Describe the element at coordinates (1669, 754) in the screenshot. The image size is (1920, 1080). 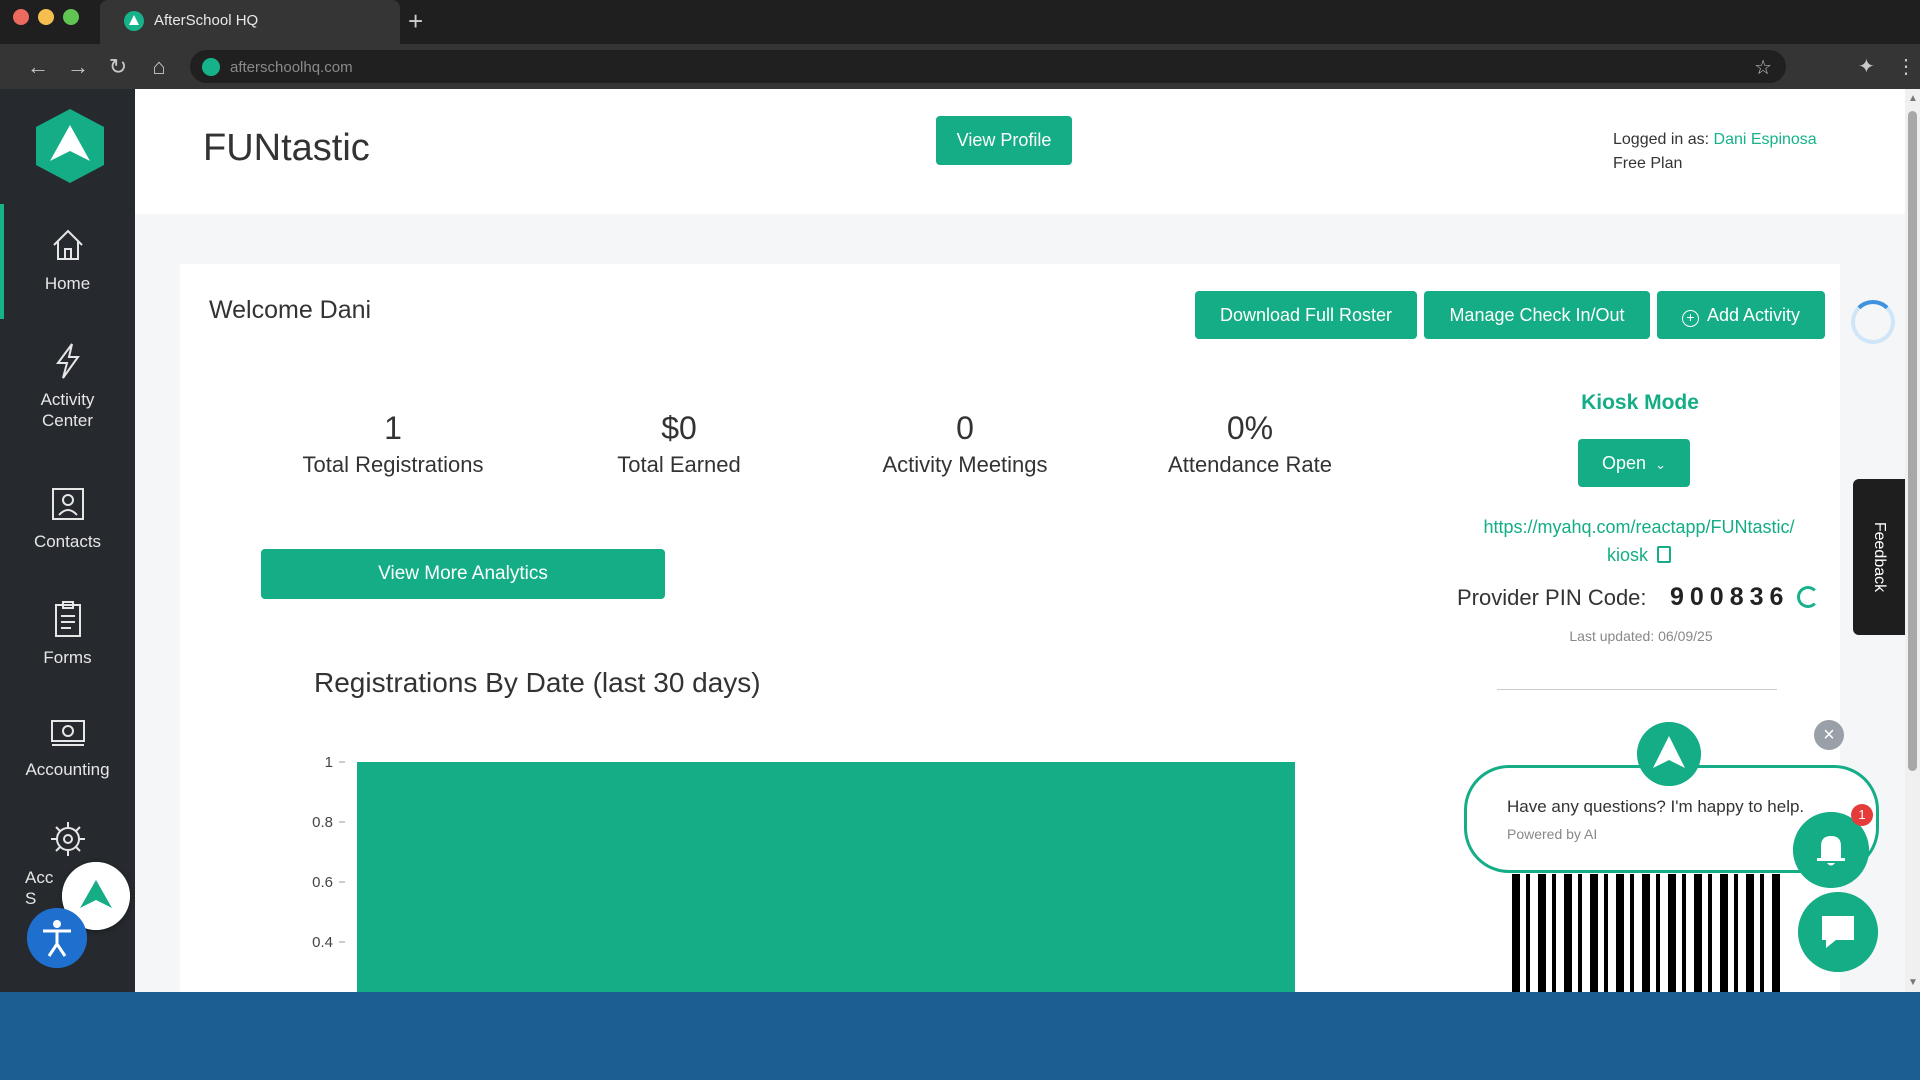
I see `chat-avatar-icon` at that location.